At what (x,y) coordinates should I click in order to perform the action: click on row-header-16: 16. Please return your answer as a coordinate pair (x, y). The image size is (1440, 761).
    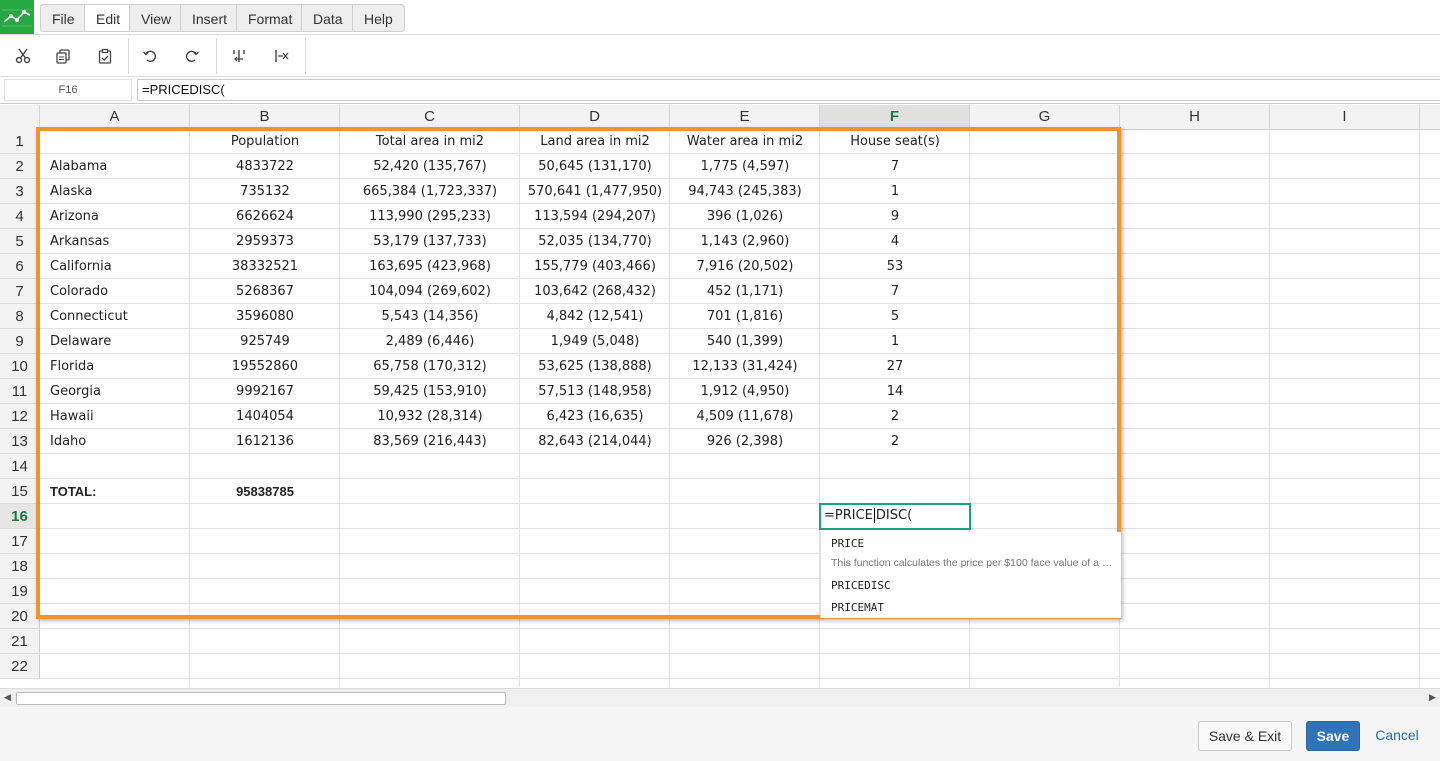
    Looking at the image, I should click on (20, 516).